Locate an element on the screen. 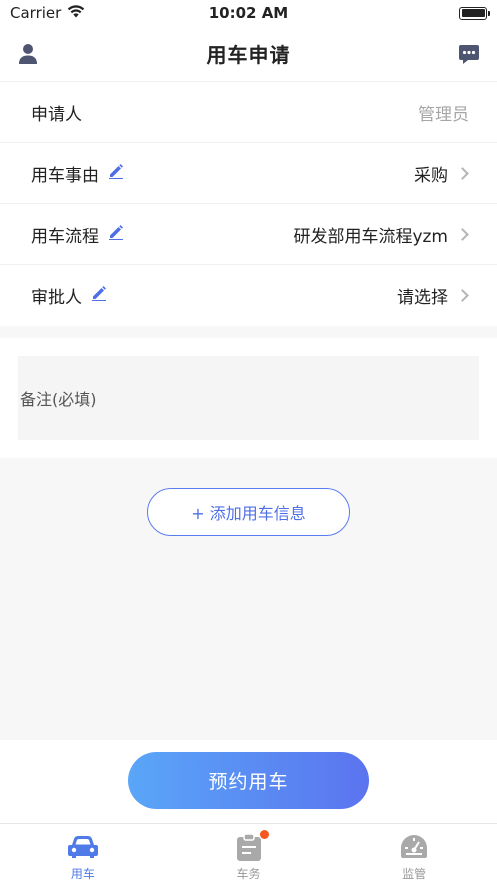 Image resolution: width=497 pixels, height=883 pixels. tab-monitor: 监管 is located at coordinates (414, 853).